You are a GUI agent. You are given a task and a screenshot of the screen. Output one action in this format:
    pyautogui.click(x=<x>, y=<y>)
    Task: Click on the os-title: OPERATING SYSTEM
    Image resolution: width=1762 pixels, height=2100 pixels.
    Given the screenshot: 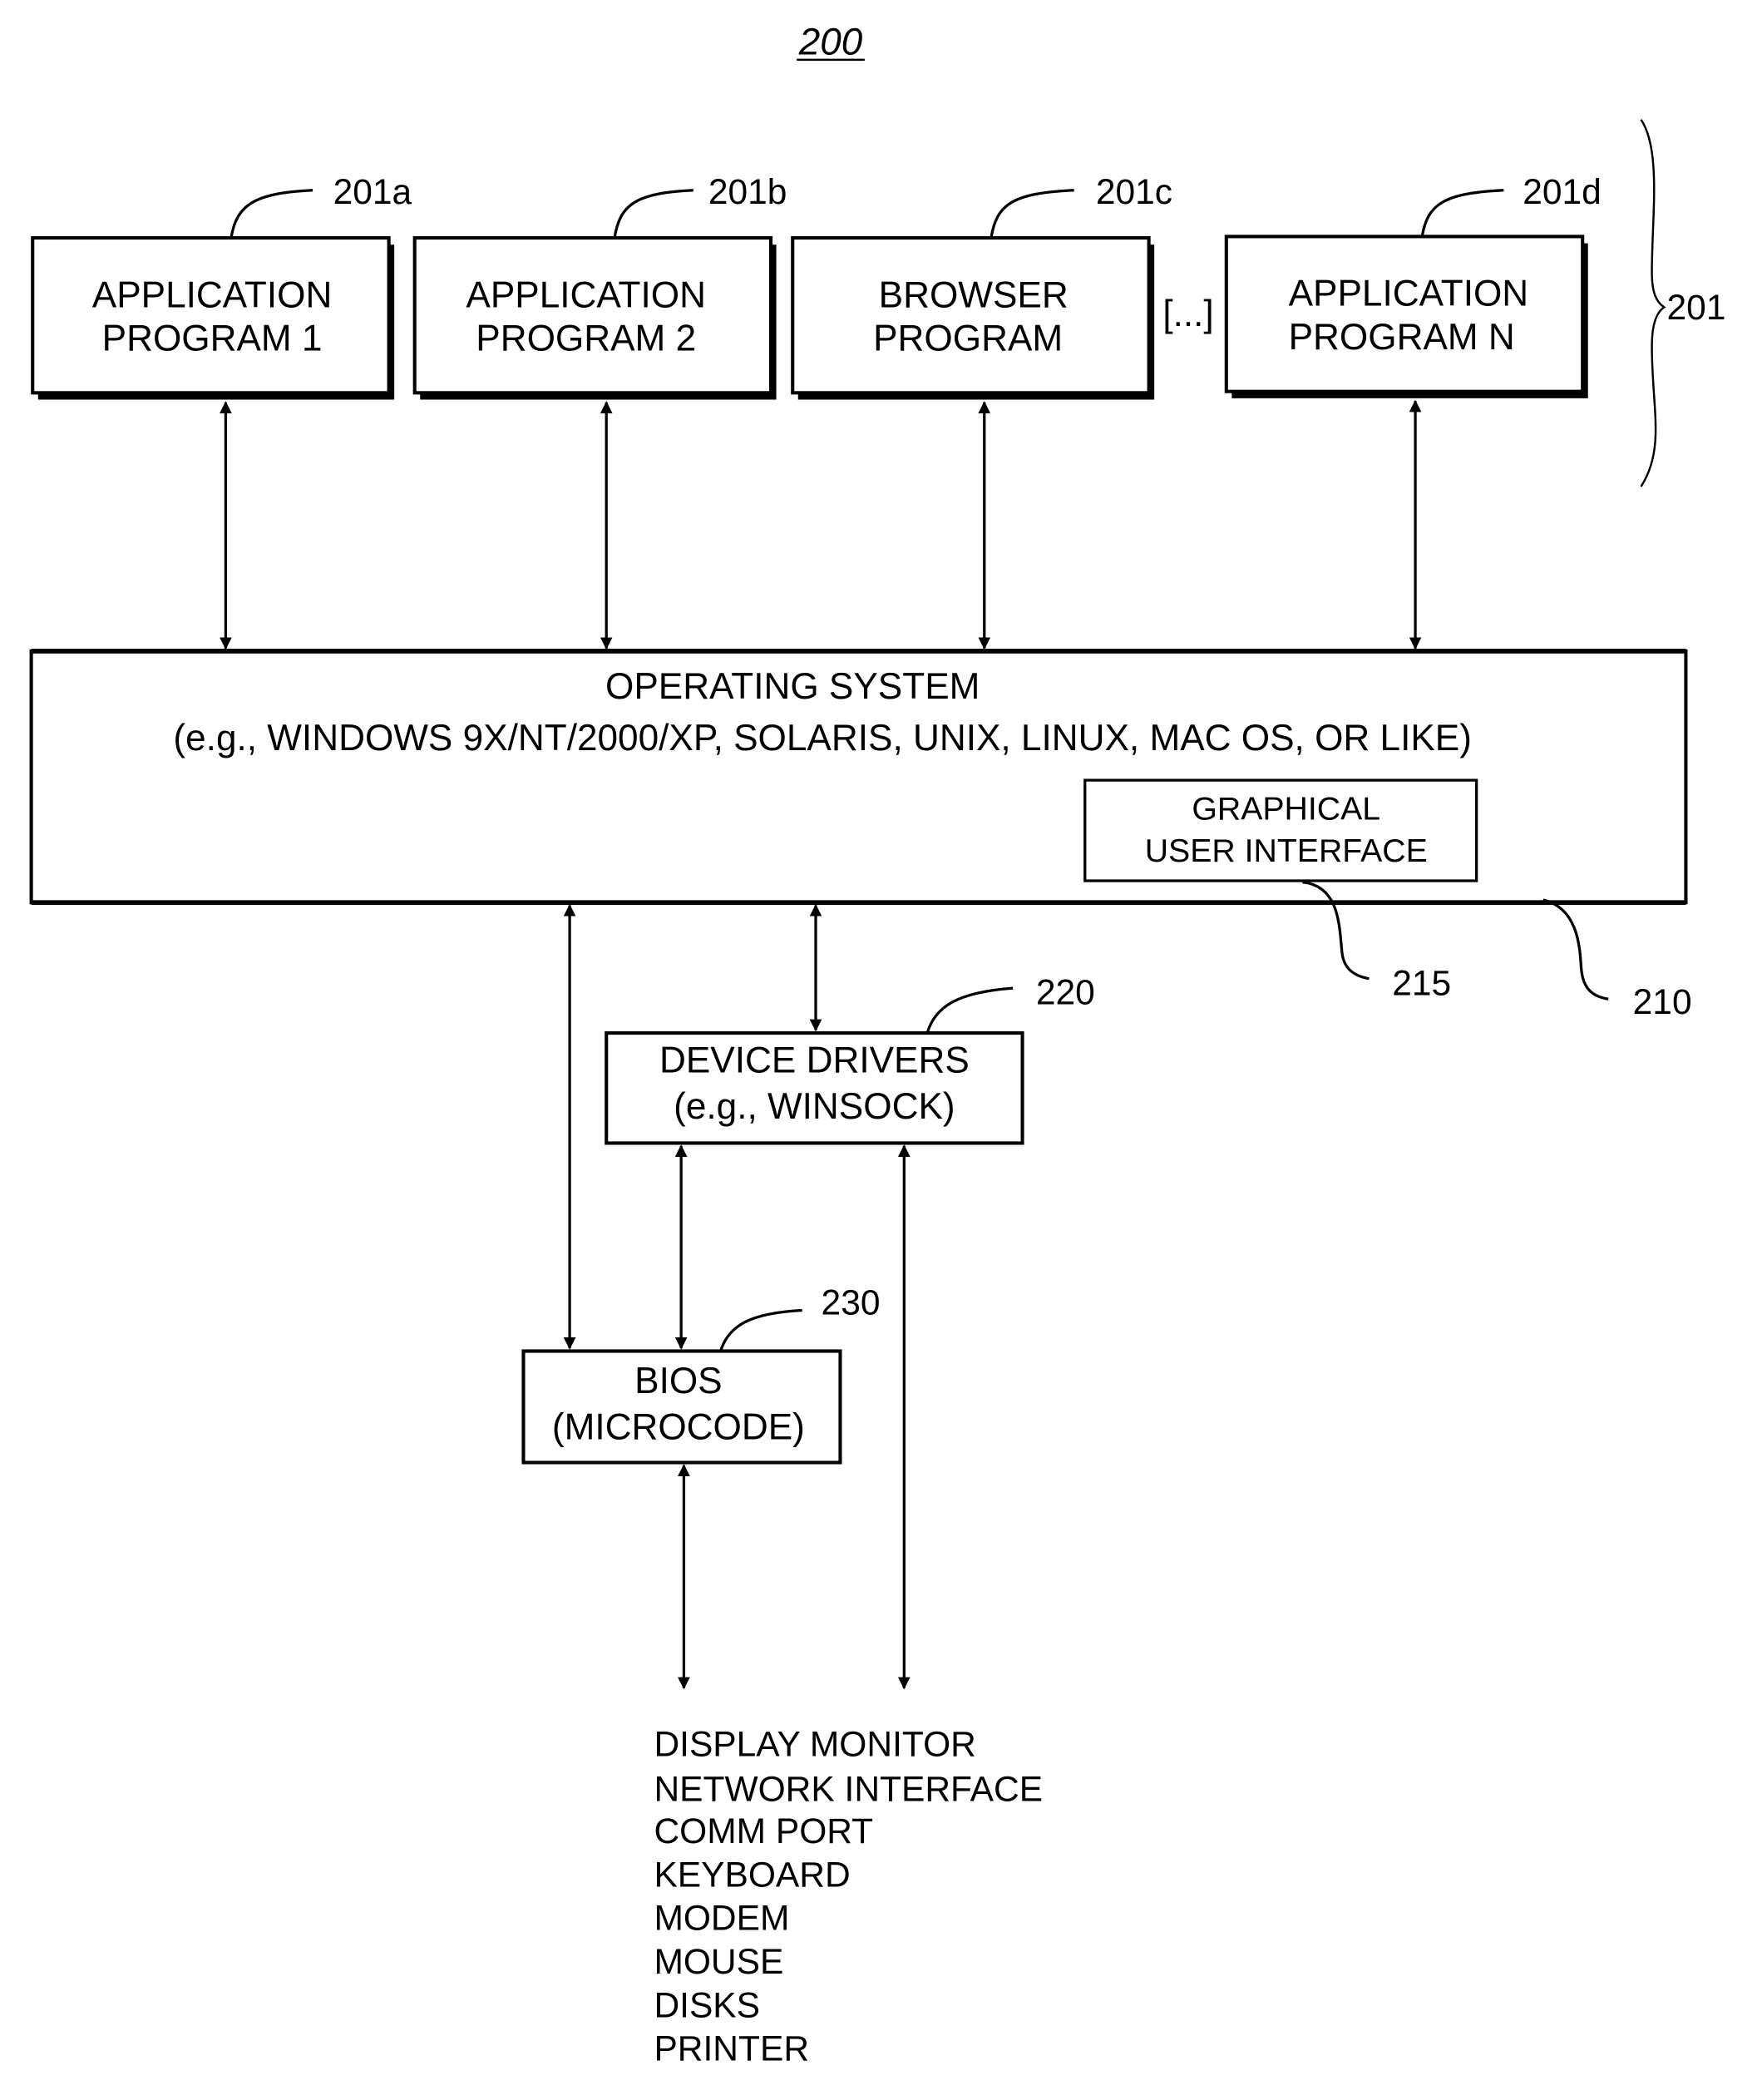 What is the action you would take?
    pyautogui.click(x=792, y=686)
    